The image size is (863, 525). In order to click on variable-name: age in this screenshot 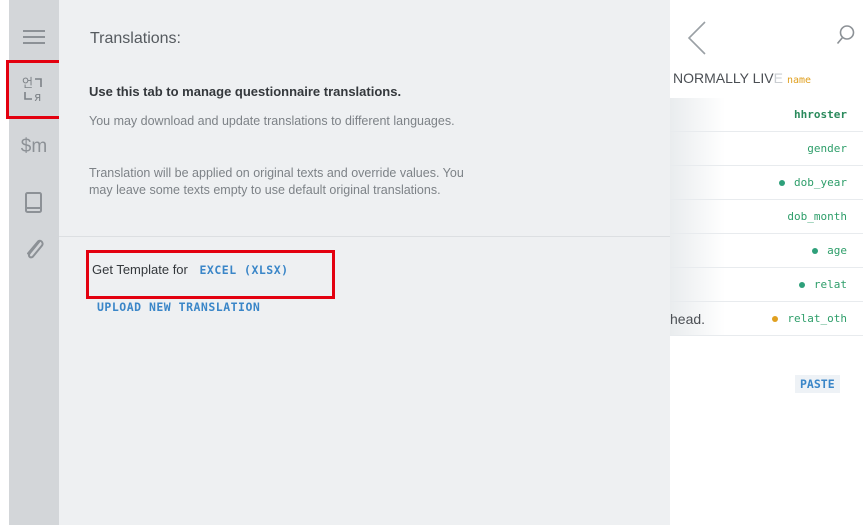, I will do `click(837, 250)`.